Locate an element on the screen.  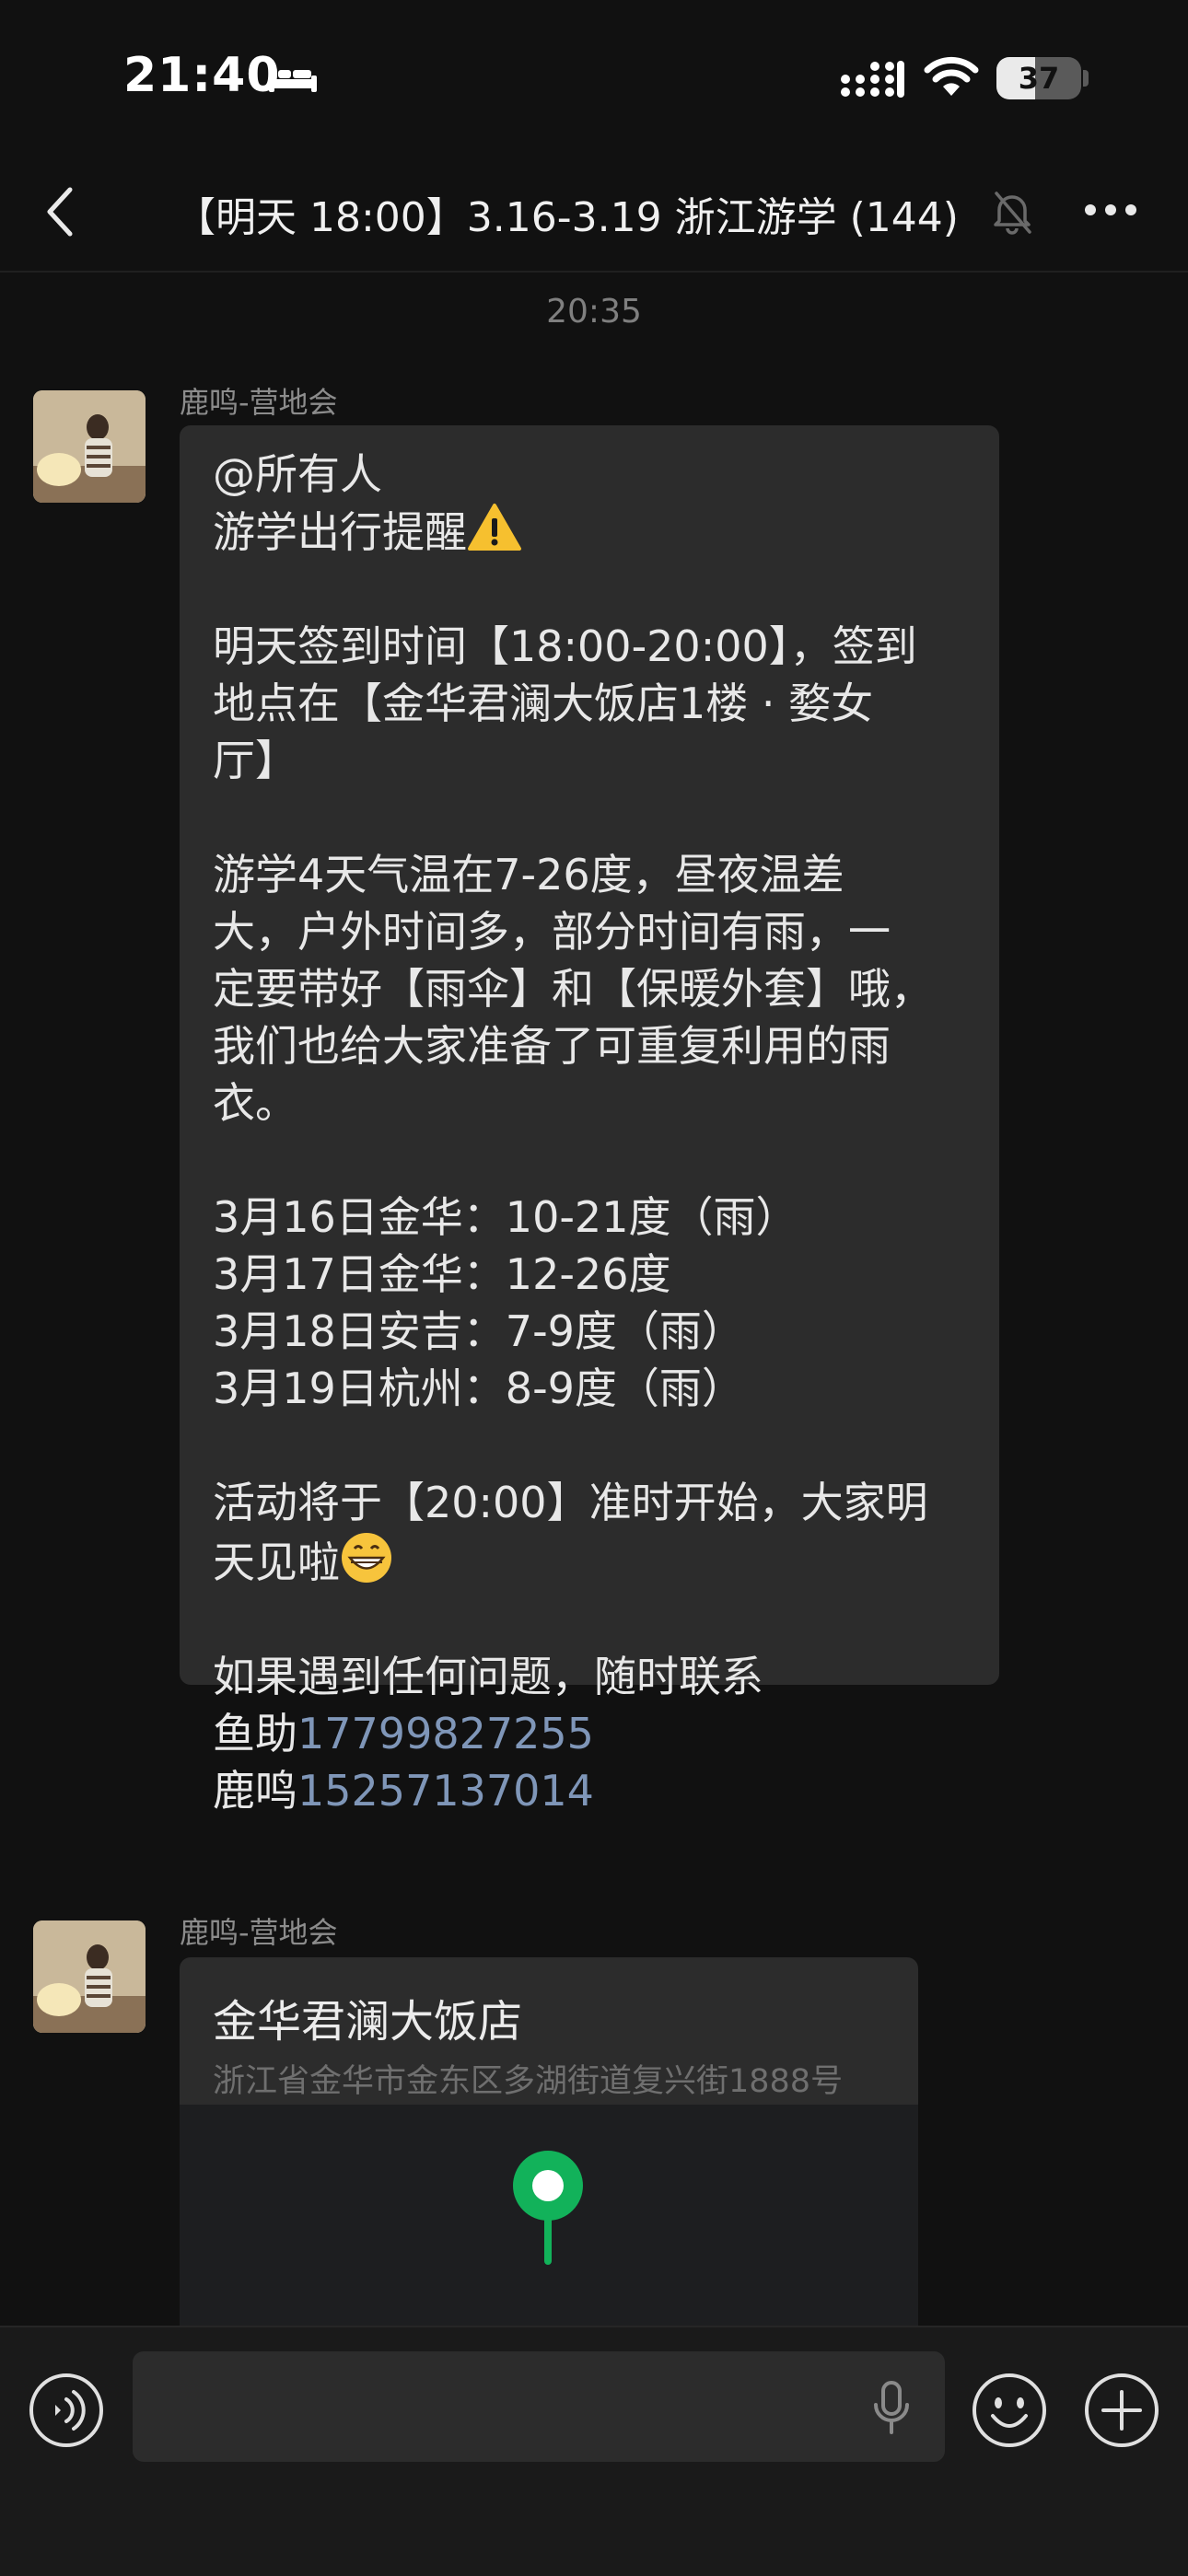
location-map is located at coordinates (549, 2215).